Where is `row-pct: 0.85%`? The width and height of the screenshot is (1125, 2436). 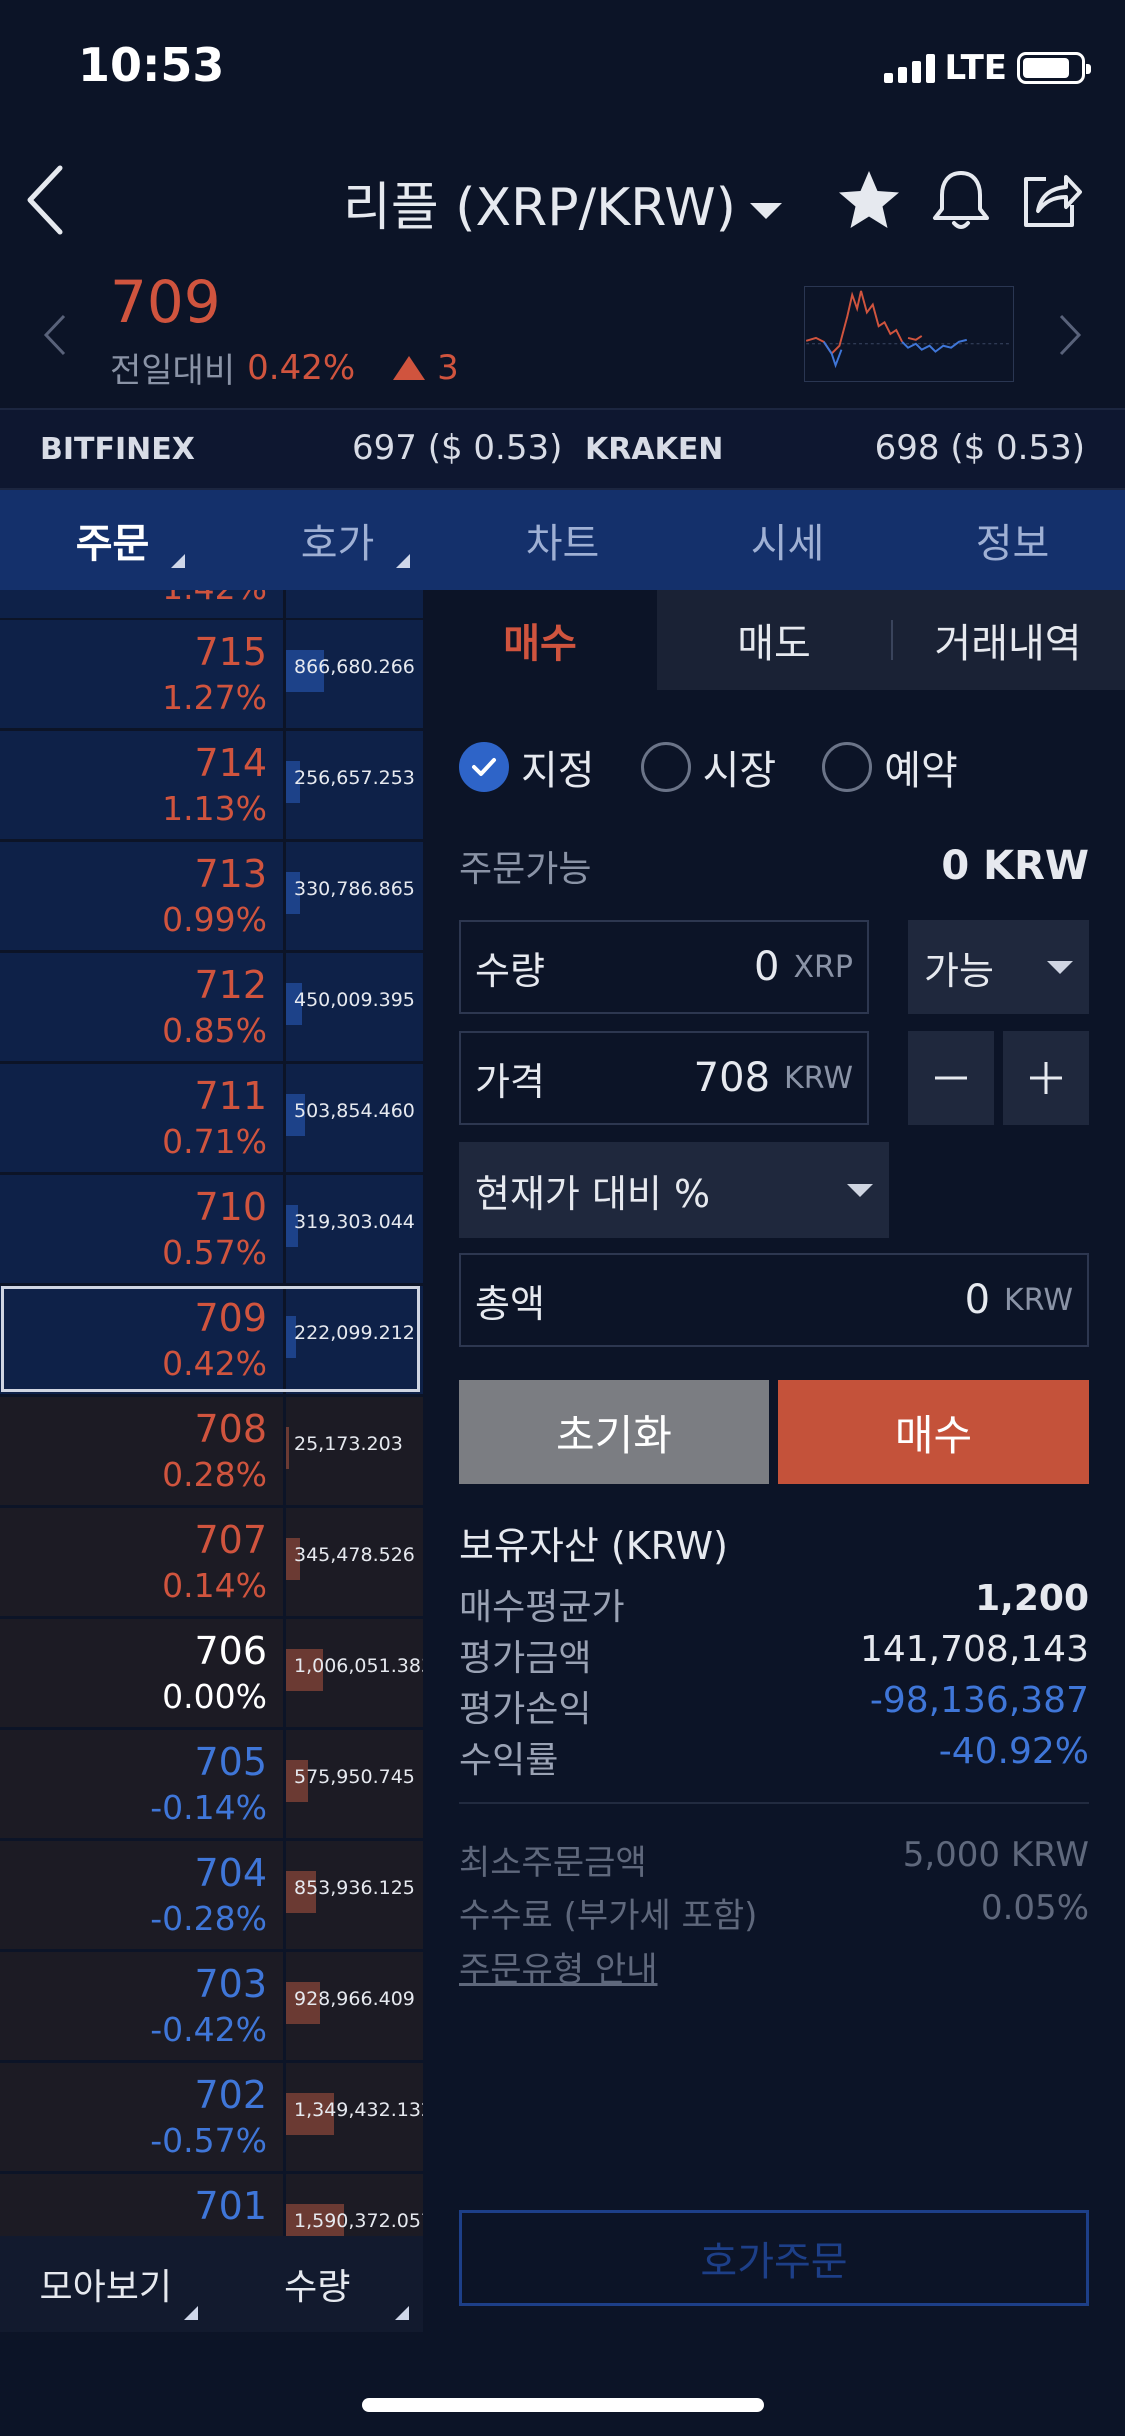
row-pct: 0.85% is located at coordinates (214, 1030).